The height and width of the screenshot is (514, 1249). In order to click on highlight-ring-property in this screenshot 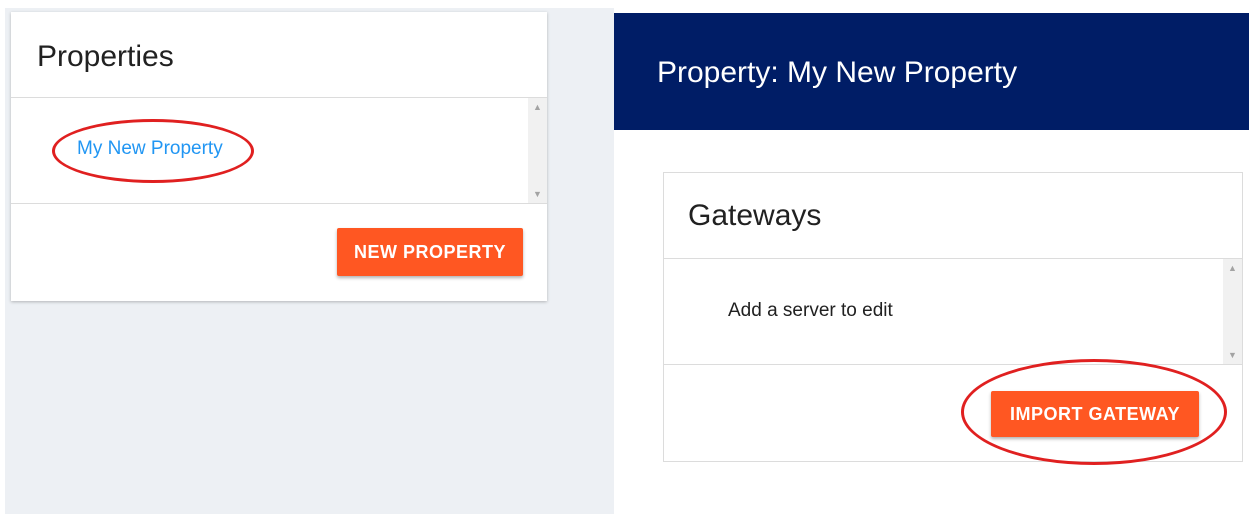, I will do `click(153, 151)`.